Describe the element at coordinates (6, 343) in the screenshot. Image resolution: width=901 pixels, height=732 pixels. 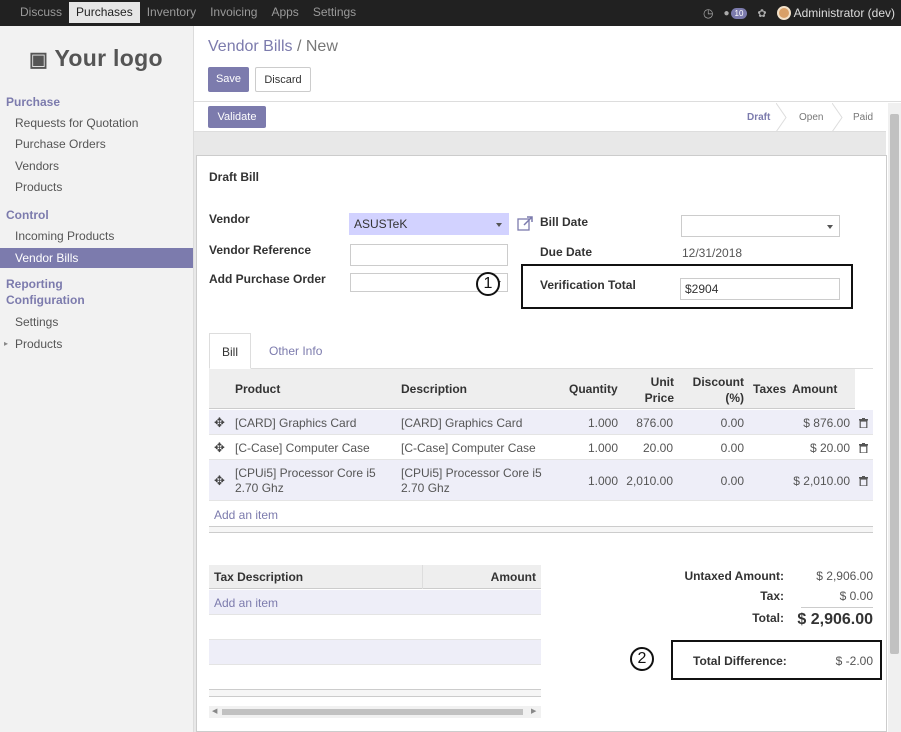
I see `caret-right-icon: ▸` at that location.